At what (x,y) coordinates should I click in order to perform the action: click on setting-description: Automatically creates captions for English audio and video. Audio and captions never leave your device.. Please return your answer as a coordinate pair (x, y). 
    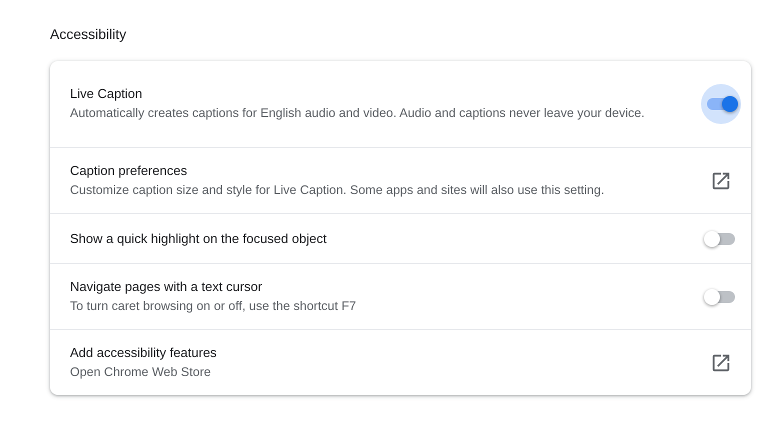
    Looking at the image, I should click on (358, 113).